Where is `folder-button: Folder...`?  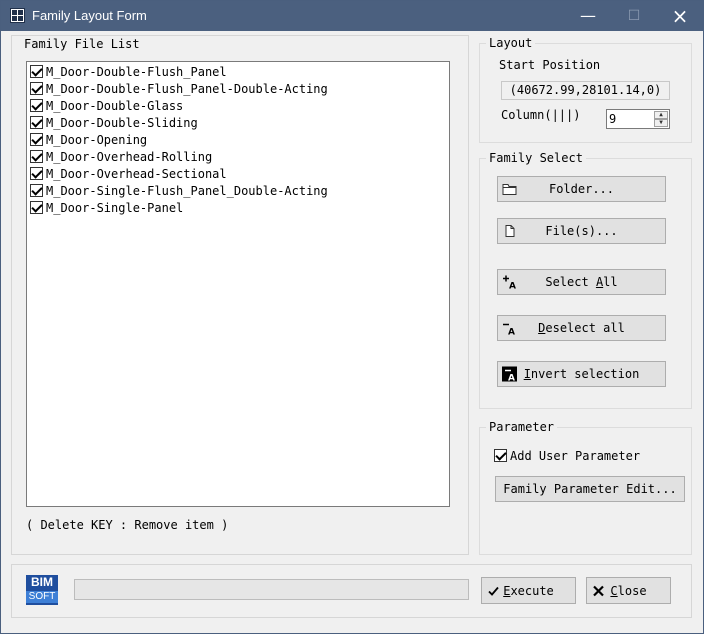
folder-button: Folder... is located at coordinates (581, 189).